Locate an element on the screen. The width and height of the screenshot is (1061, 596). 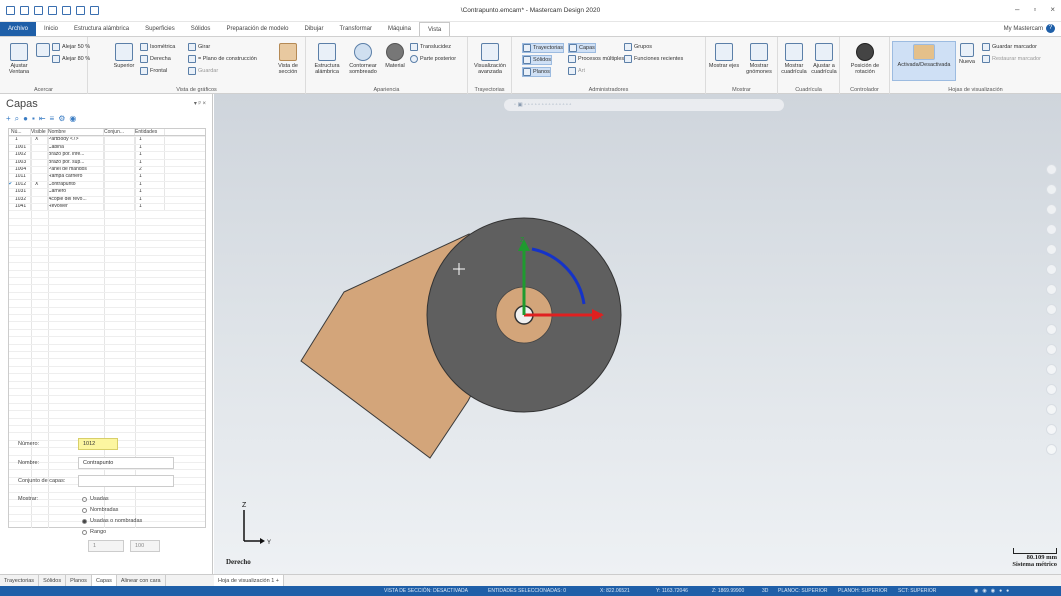
pin-icon: ᵖ is located at coordinates (200, 104).